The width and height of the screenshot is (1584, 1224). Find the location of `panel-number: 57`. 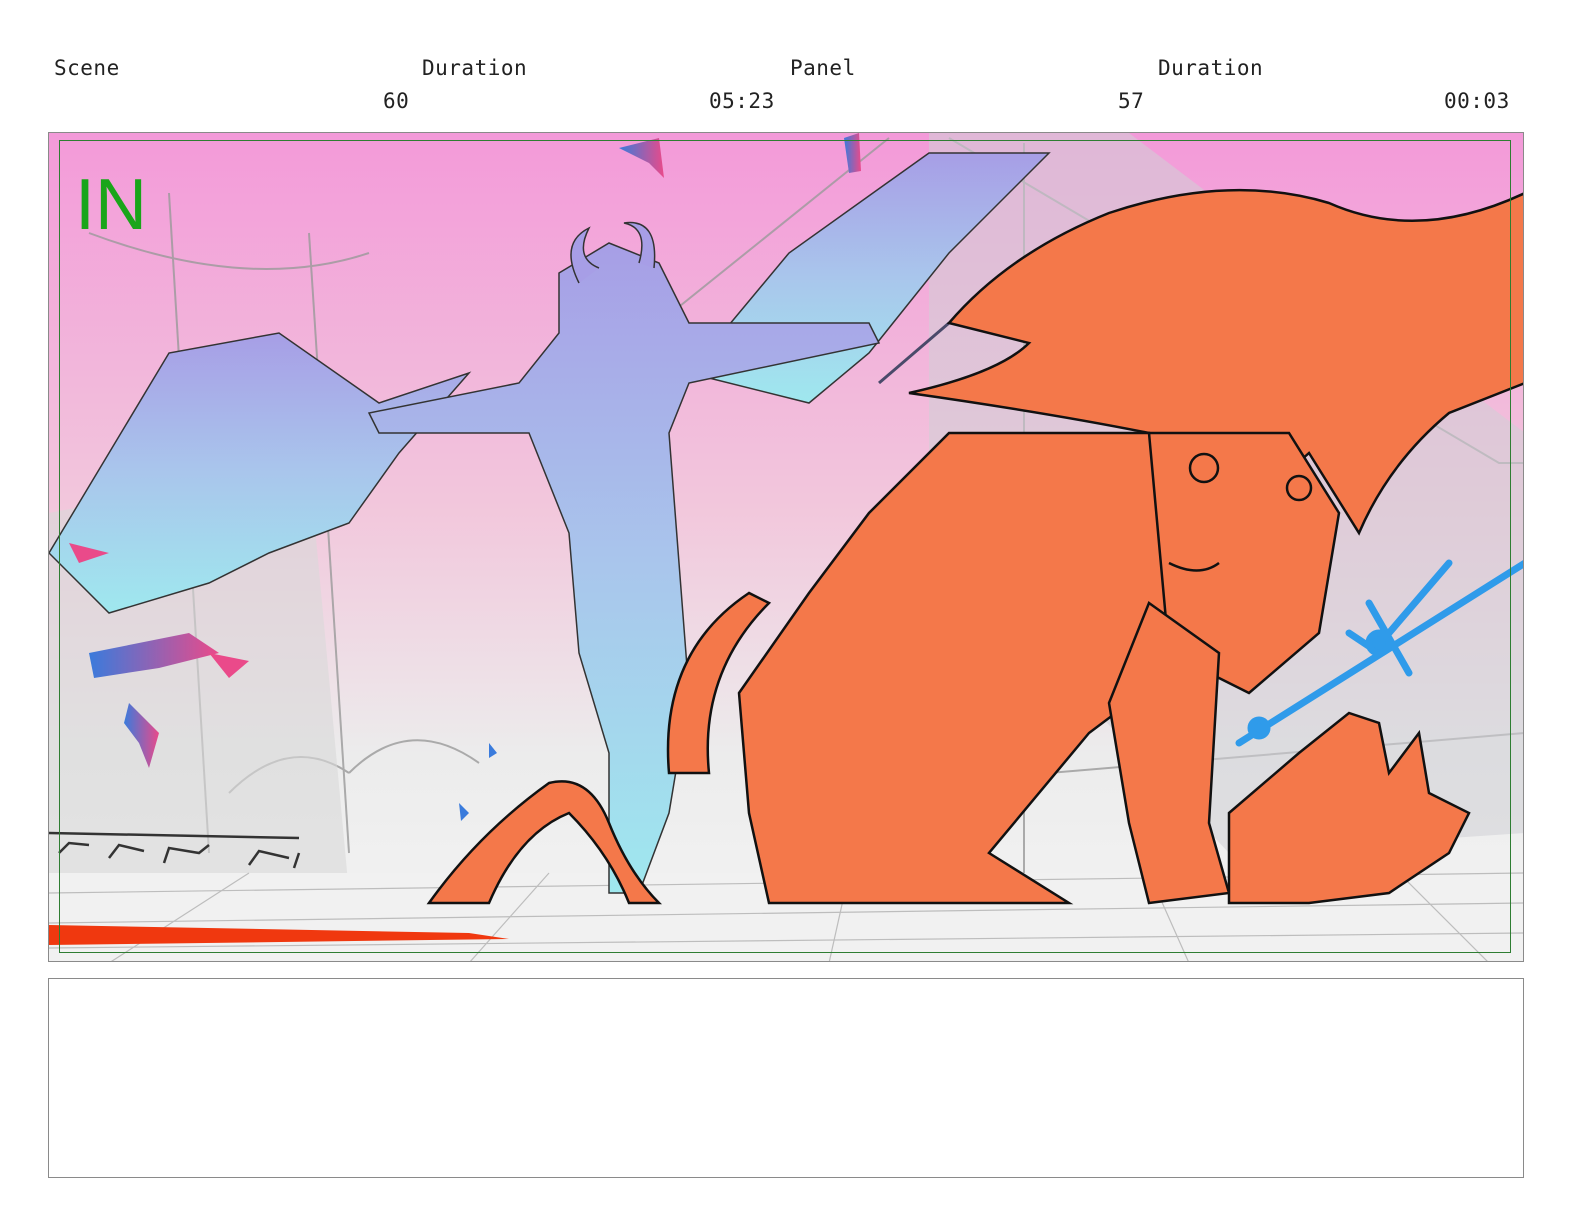

panel-number: 57 is located at coordinates (1131, 101).